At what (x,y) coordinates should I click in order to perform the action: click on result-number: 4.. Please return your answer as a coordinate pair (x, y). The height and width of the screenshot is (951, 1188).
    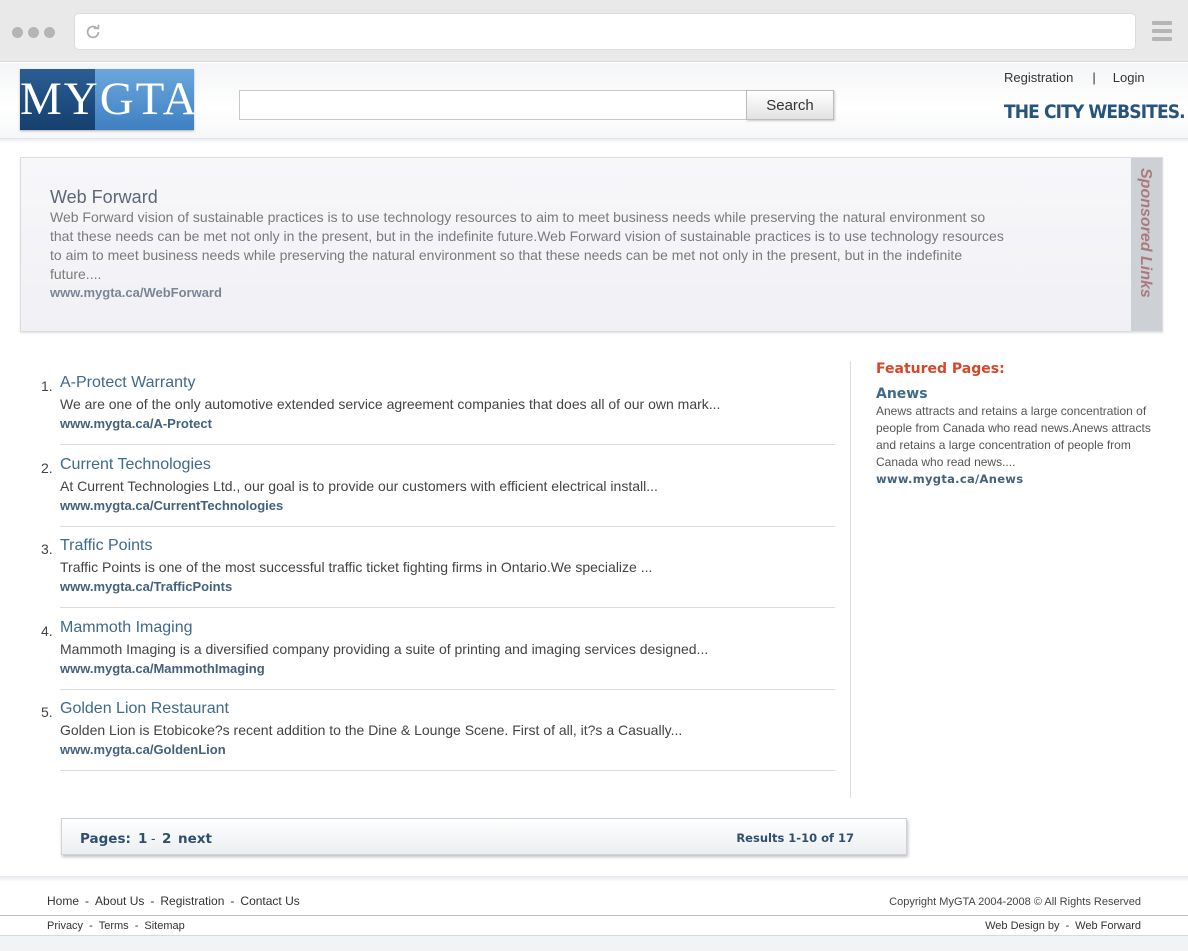
    Looking at the image, I should click on (47, 630).